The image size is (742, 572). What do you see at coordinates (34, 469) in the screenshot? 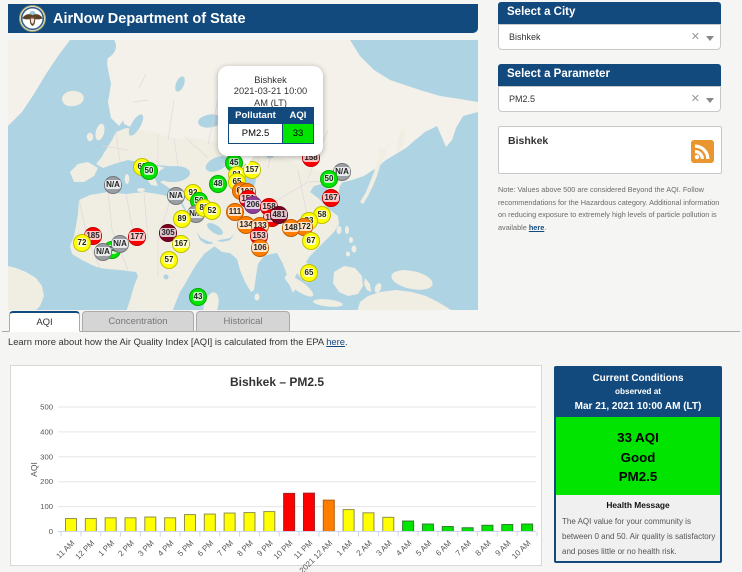
I see `svg-text: AQI` at bounding box center [34, 469].